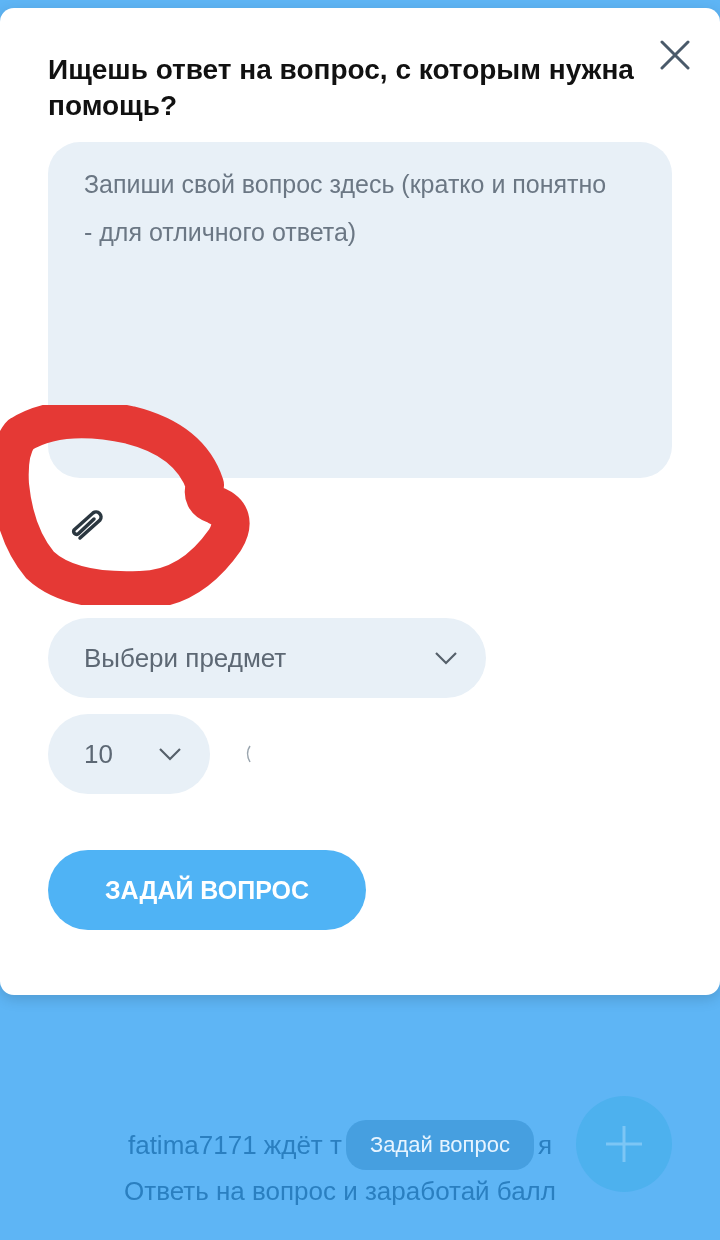  I want to click on modal-title: Ищешь ответ на вопрос, с которым нужна помощь?, so click(341, 88).